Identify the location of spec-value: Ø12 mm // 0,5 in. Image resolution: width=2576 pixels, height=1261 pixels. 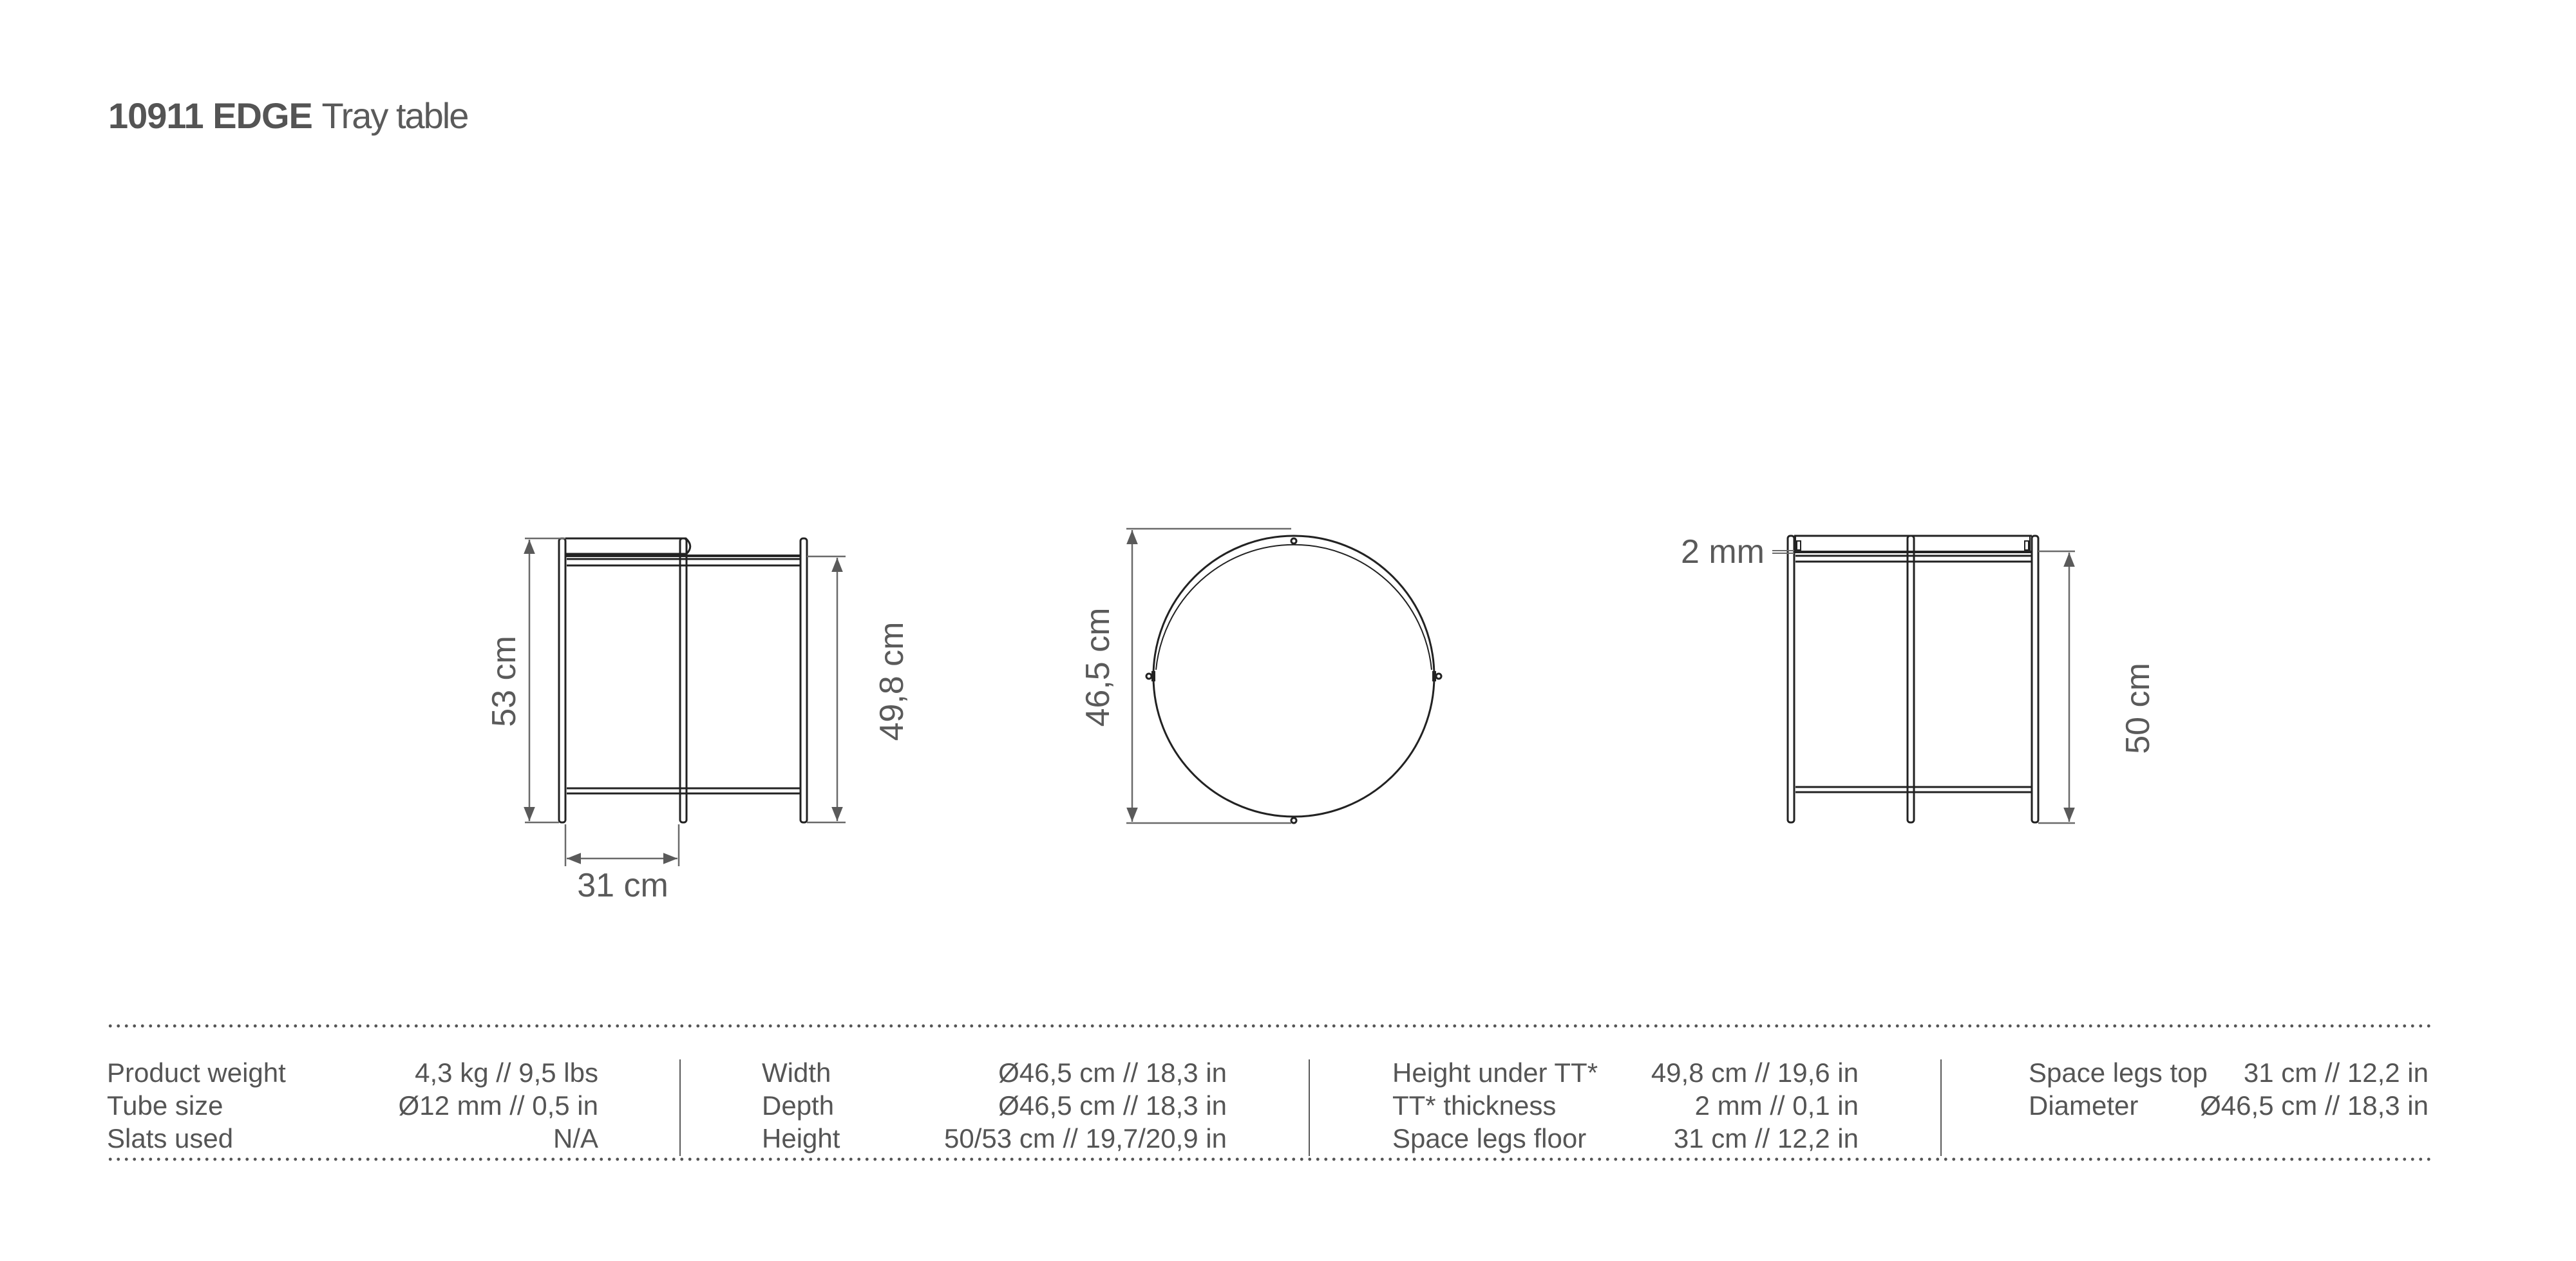
(498, 1105).